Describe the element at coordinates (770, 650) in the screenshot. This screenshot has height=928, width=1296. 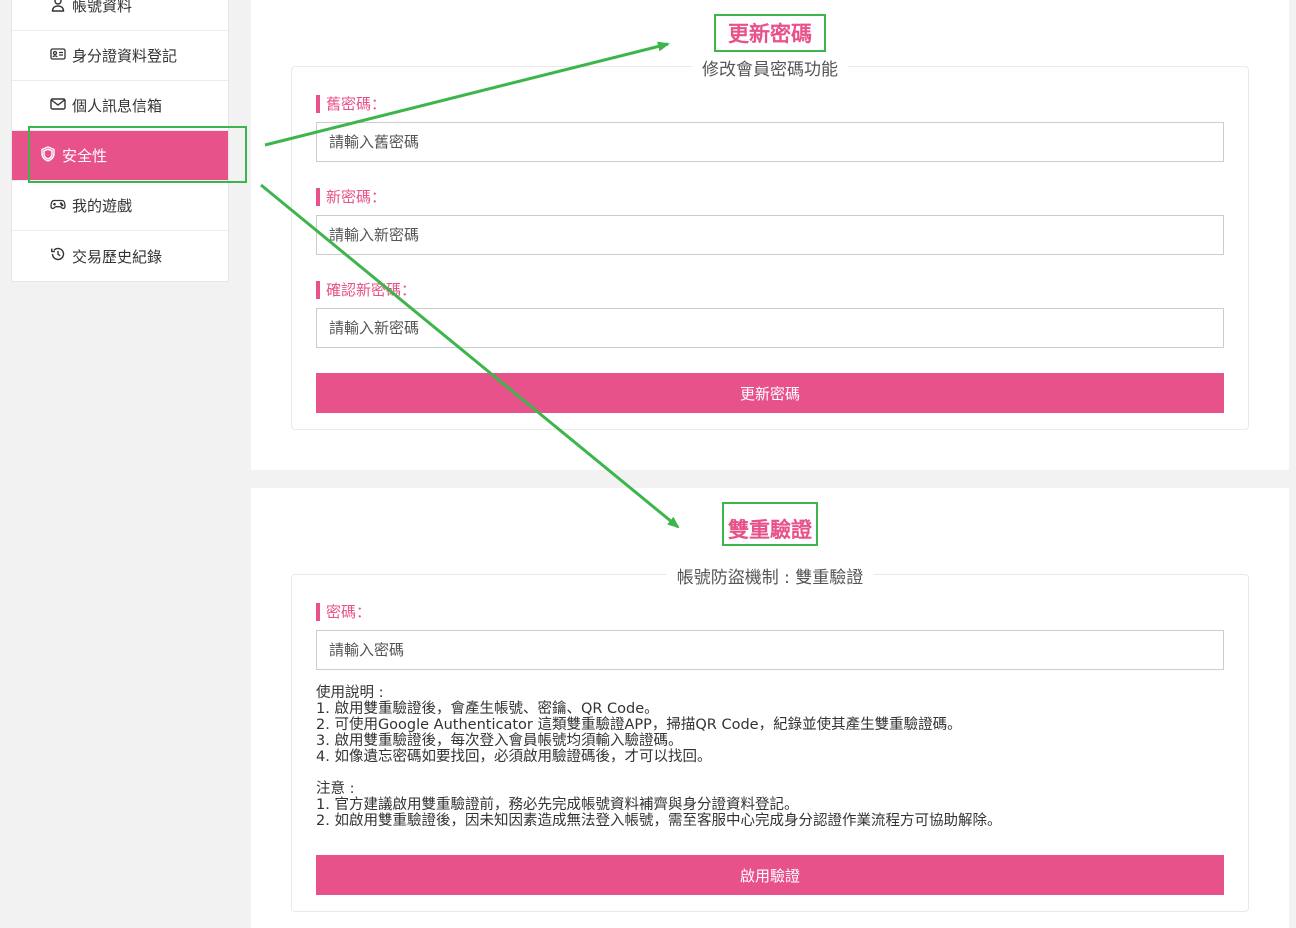
I see `twofa-password-input` at that location.